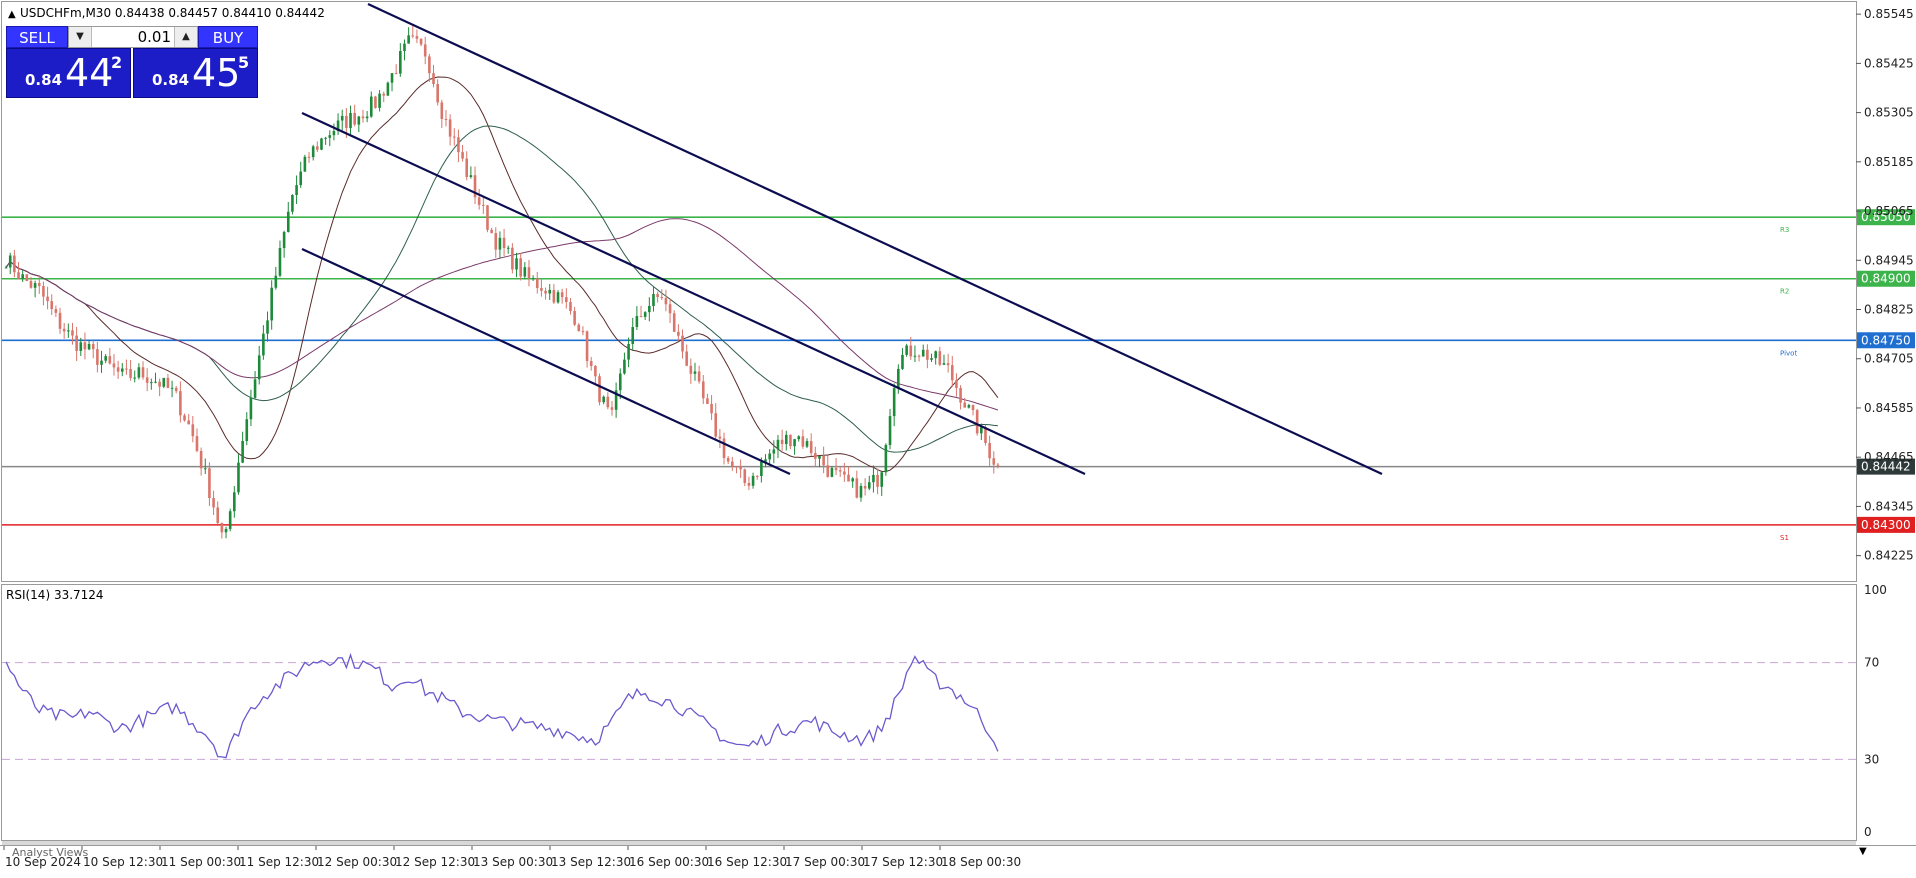 The image size is (1916, 878). What do you see at coordinates (37, 37) in the screenshot?
I see `sell-button: SELL` at bounding box center [37, 37].